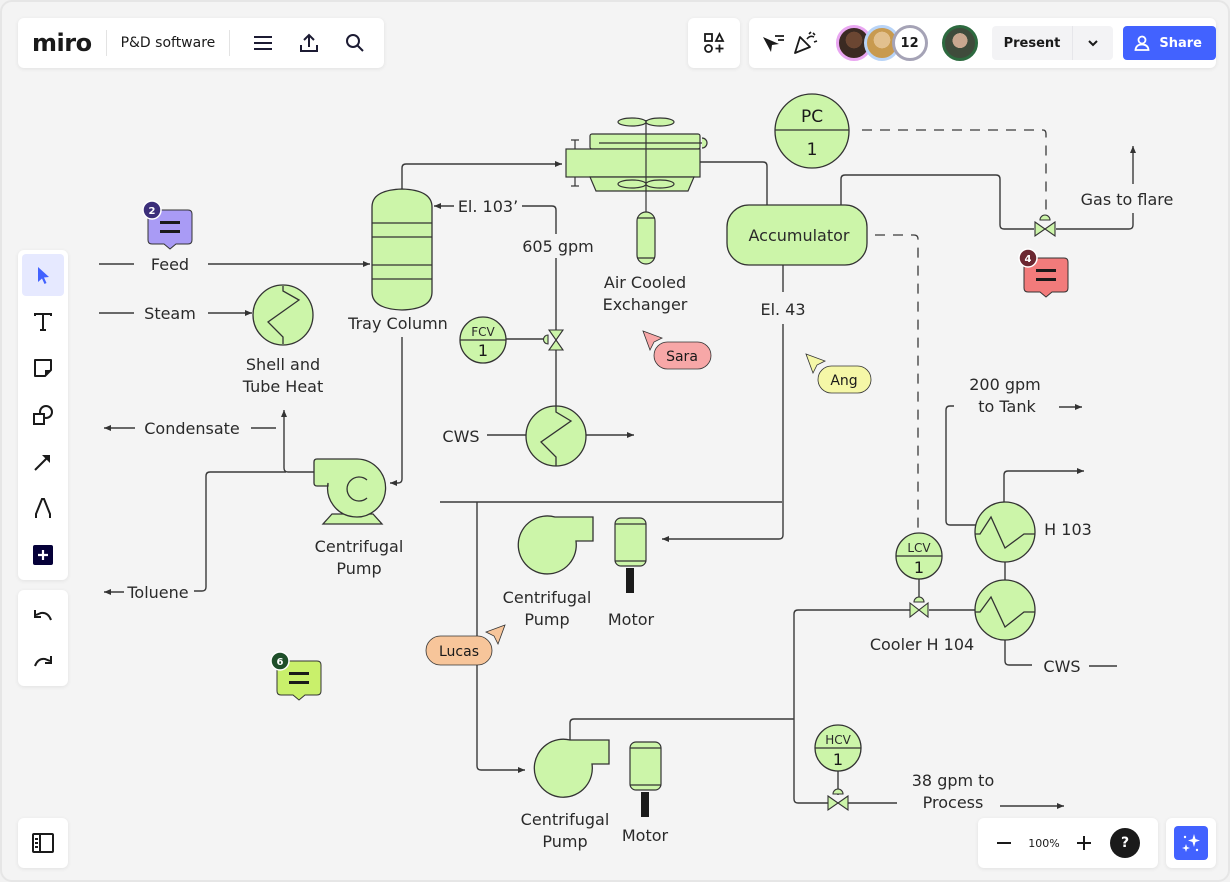 This screenshot has width=1230, height=882. What do you see at coordinates (62, 43) in the screenshot?
I see `miro-logo: miro` at bounding box center [62, 43].